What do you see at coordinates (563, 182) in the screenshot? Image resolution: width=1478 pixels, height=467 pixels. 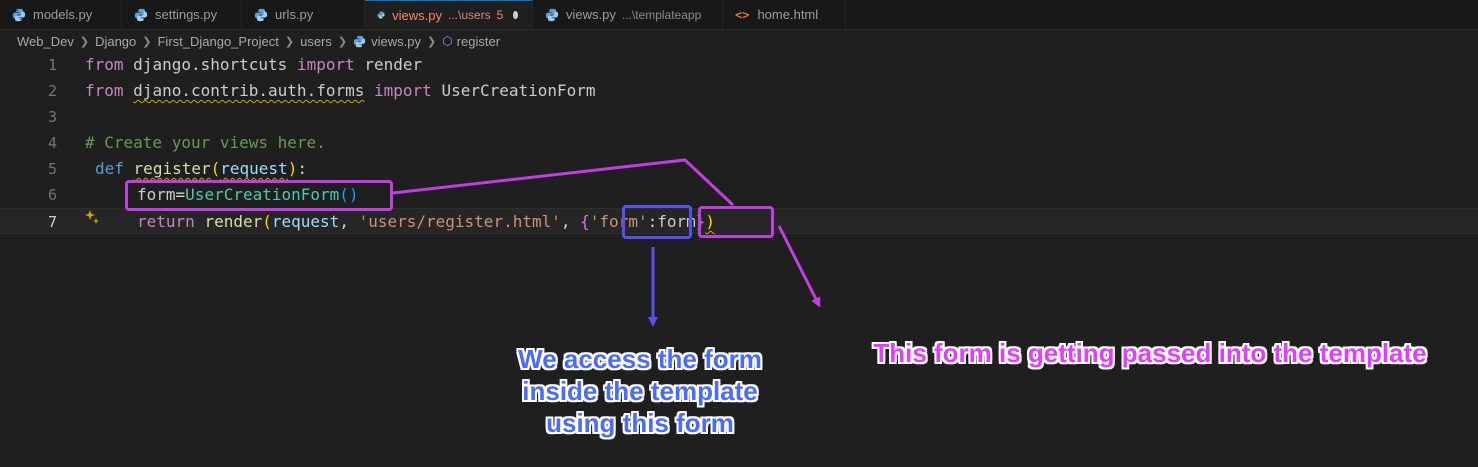 I see `connector-line-form-to-value` at bounding box center [563, 182].